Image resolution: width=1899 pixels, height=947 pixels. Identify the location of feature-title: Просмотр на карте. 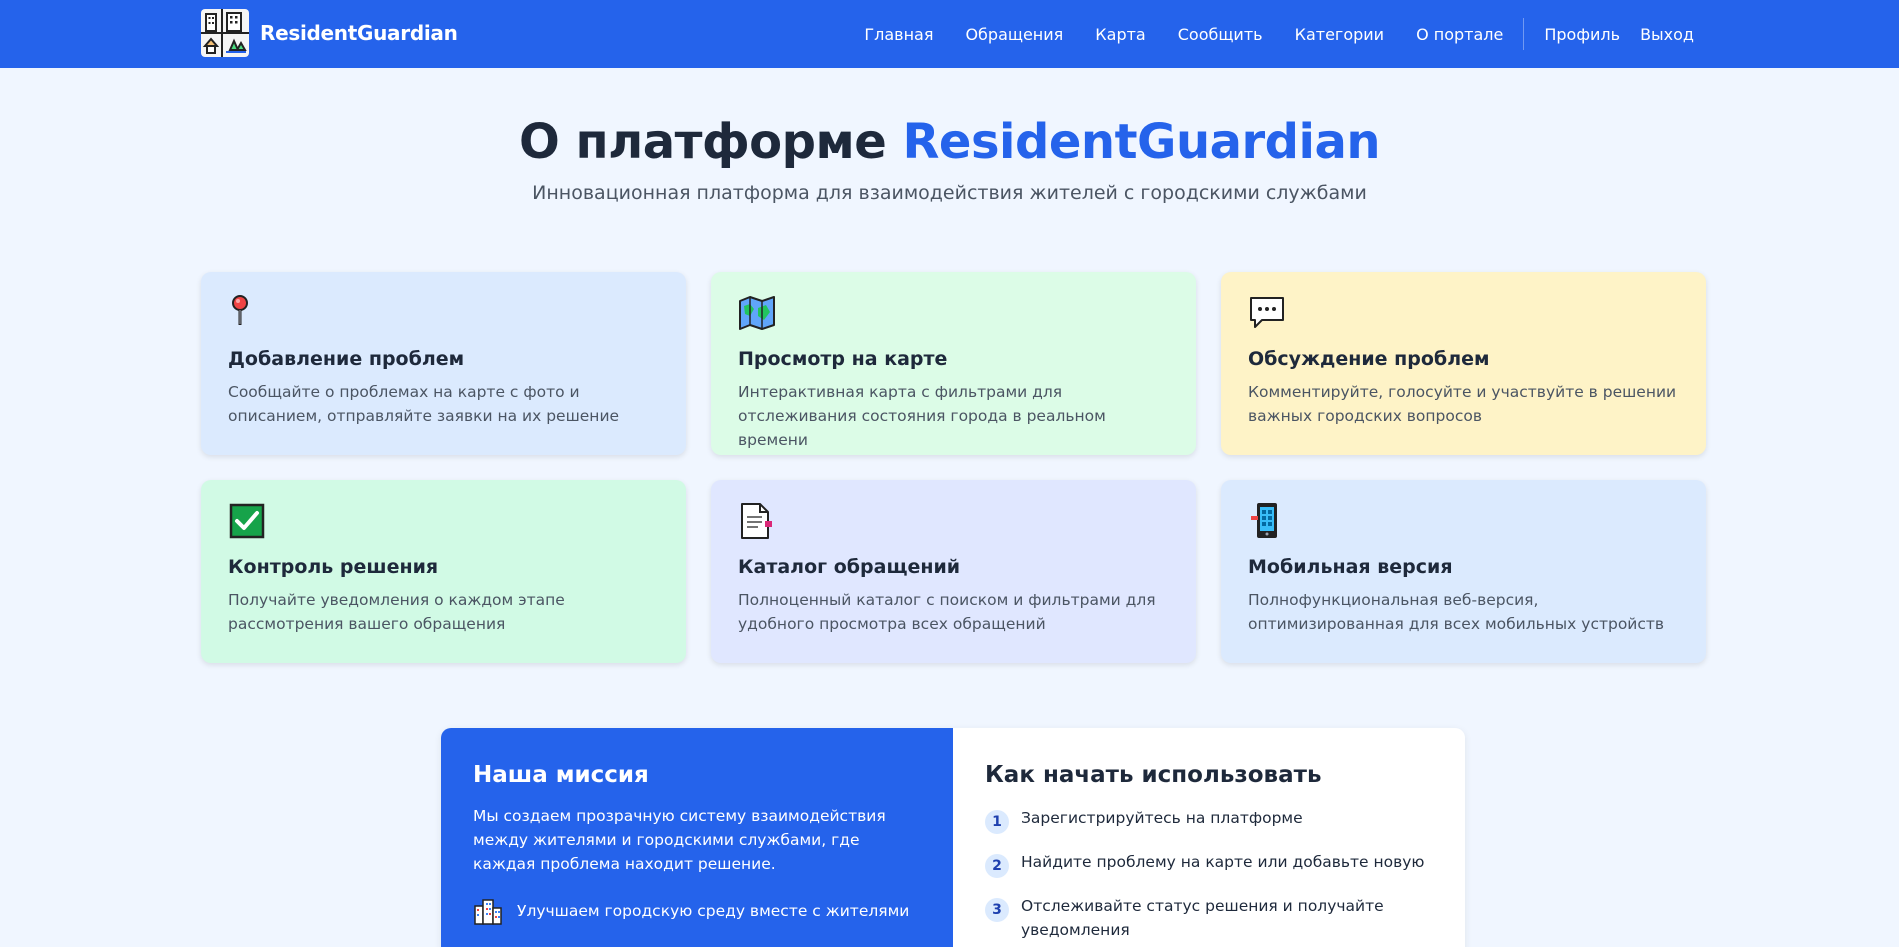
(843, 359).